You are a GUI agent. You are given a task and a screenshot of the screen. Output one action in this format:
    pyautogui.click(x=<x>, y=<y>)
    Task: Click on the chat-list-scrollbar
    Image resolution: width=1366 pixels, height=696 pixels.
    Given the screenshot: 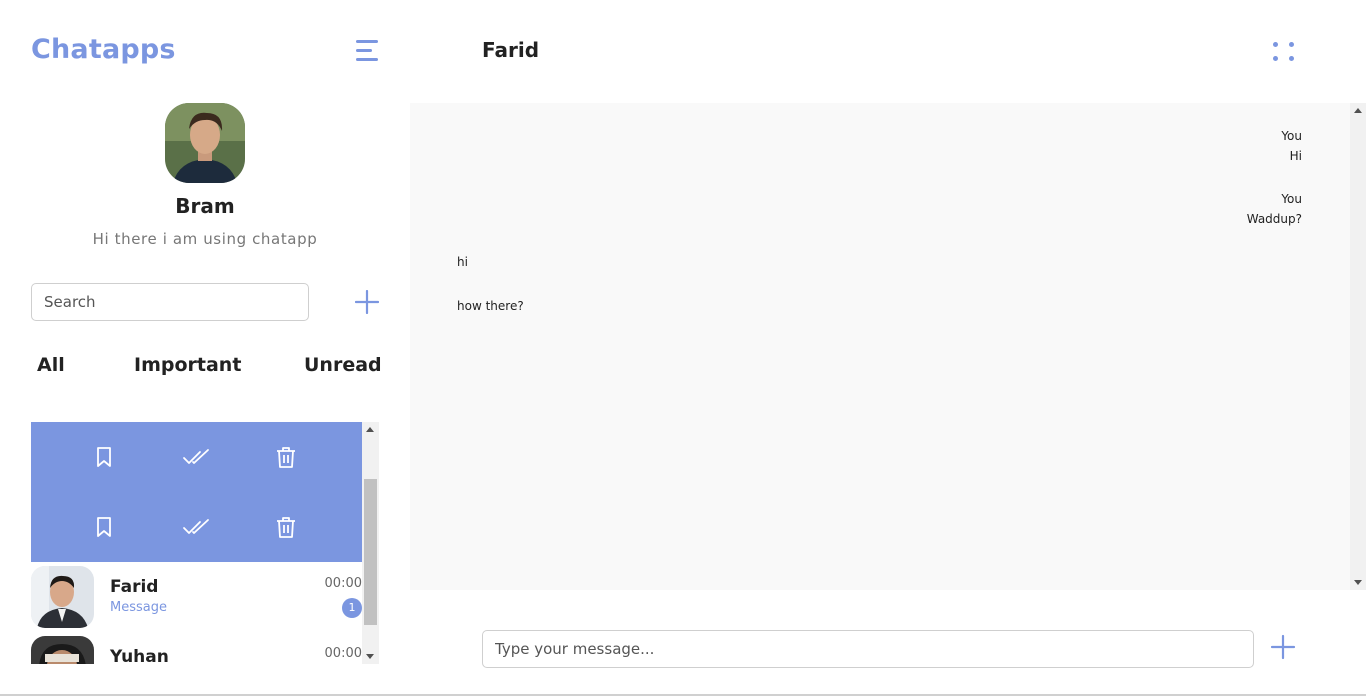 What is the action you would take?
    pyautogui.click(x=370, y=543)
    